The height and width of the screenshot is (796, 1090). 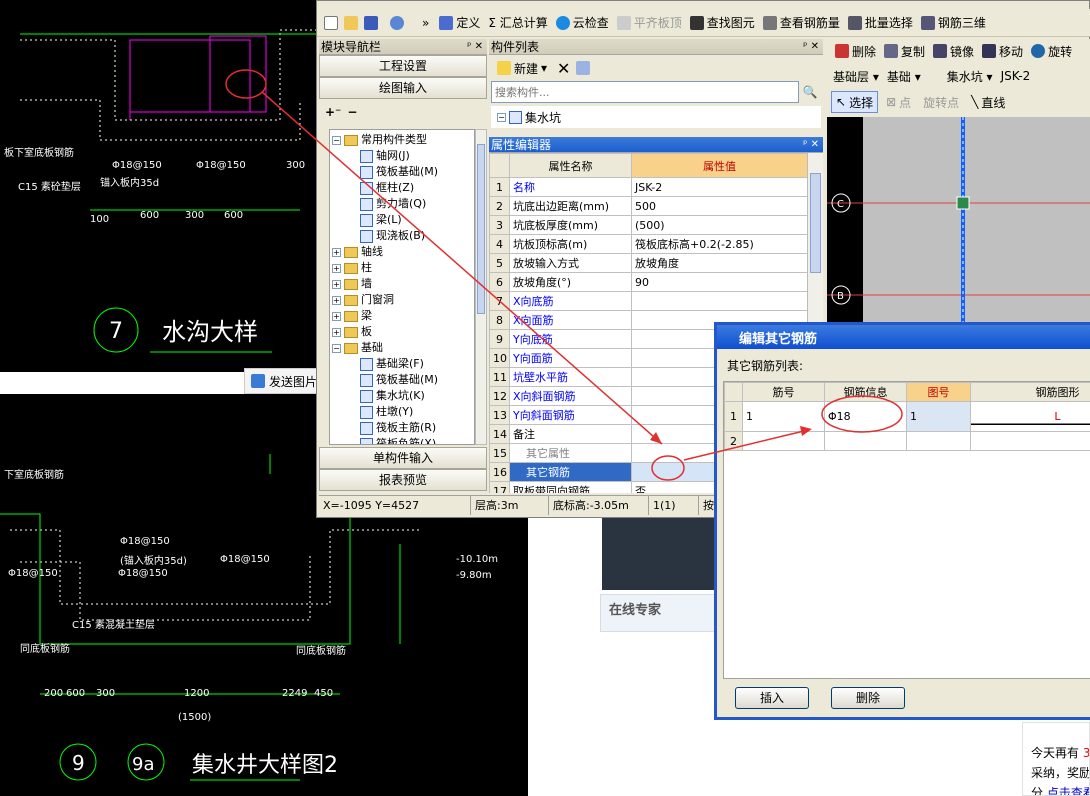 What do you see at coordinates (582, 23) in the screenshot?
I see `toolbar-cloud-check-button: 云检查` at bounding box center [582, 23].